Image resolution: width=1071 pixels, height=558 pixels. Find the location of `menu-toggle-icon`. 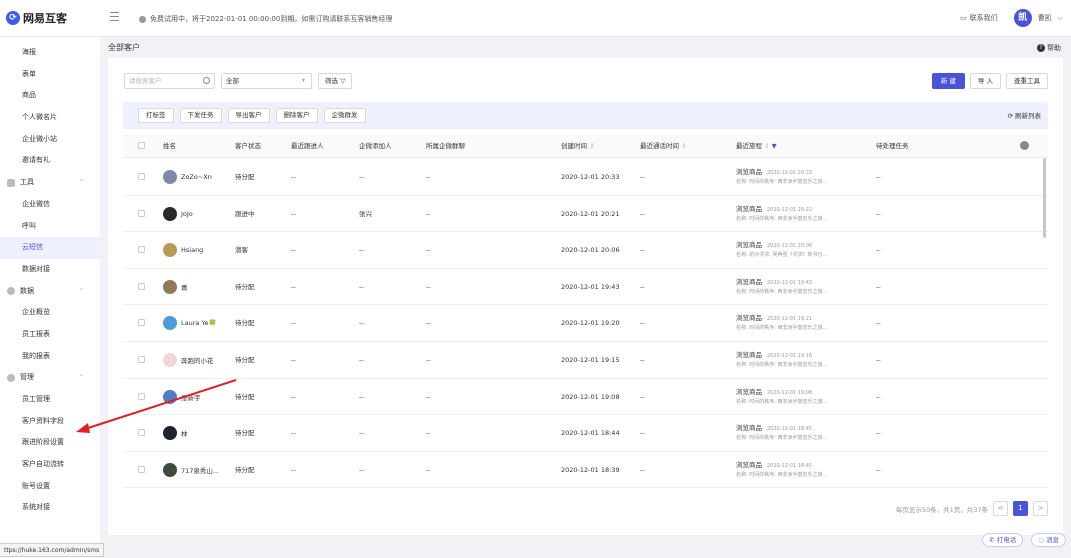

menu-toggle-icon is located at coordinates (114, 16).